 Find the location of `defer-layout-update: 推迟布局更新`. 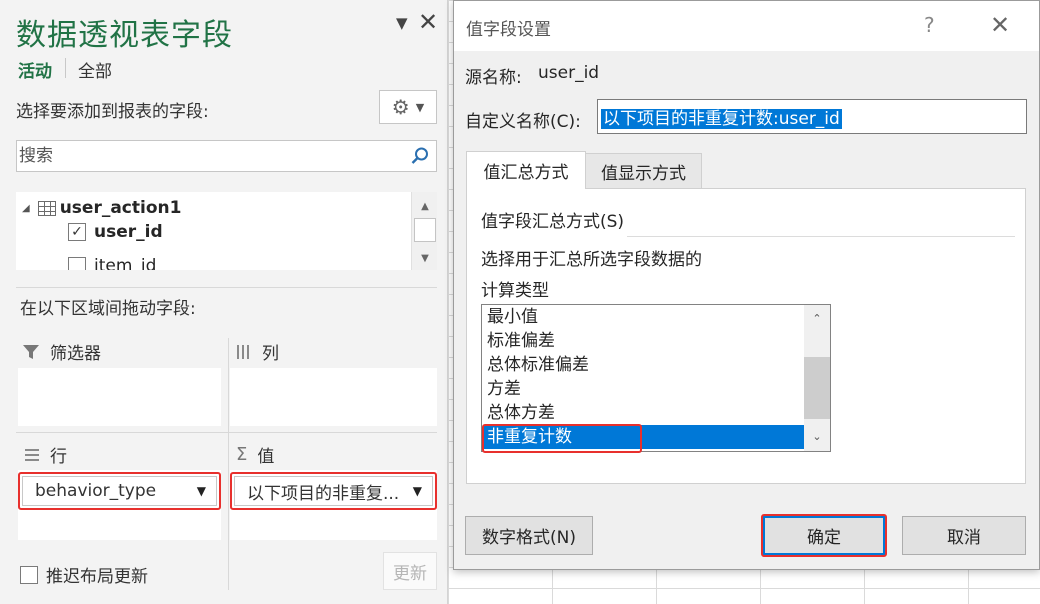

defer-layout-update: 推迟布局更新 is located at coordinates (84, 574).